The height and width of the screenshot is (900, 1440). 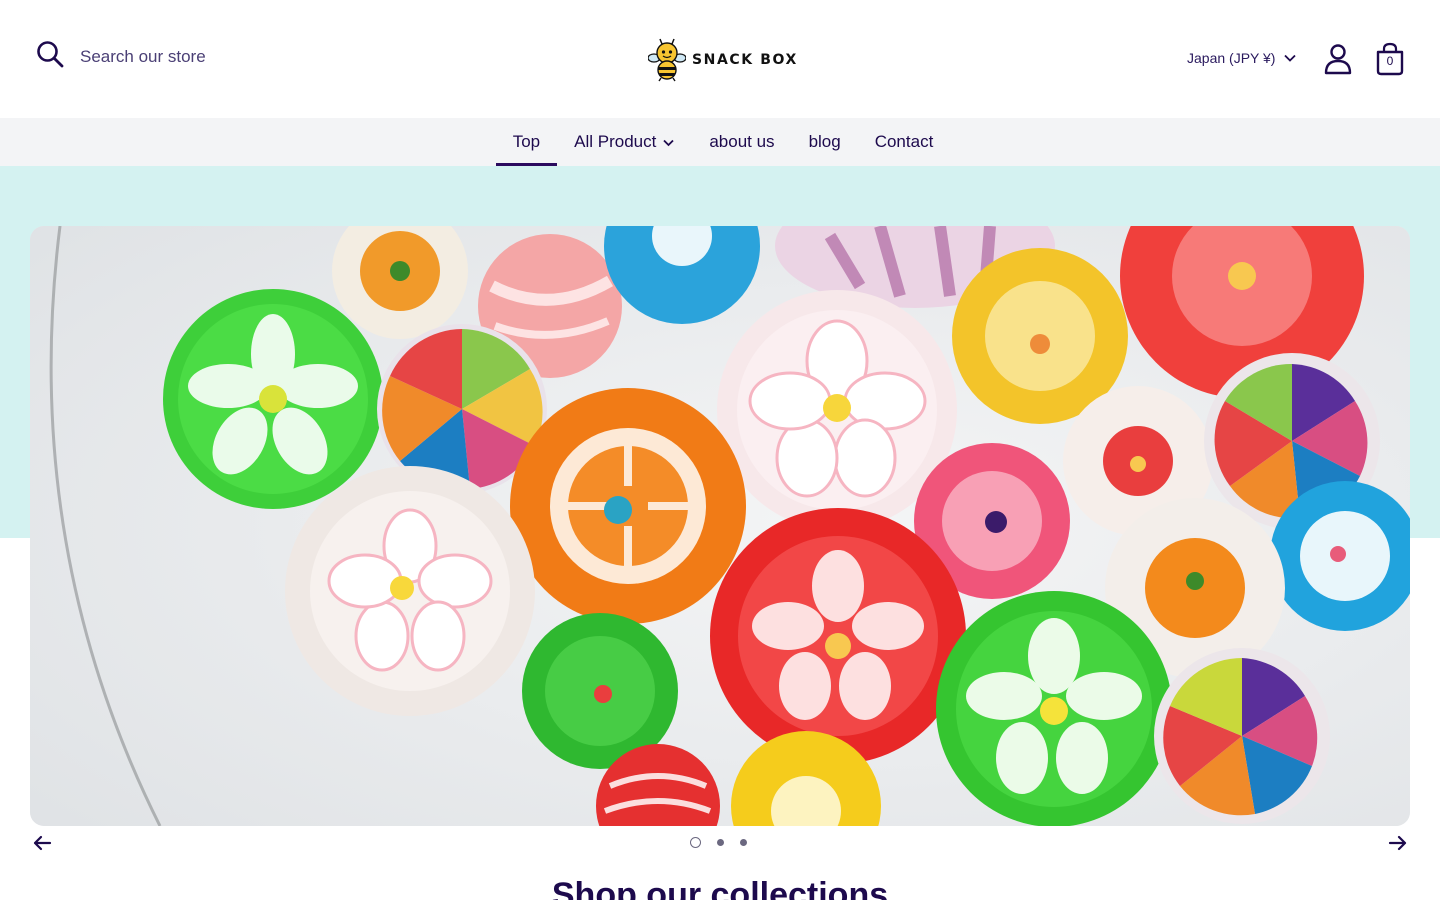 I want to click on cart-button: 0, so click(x=1390, y=59).